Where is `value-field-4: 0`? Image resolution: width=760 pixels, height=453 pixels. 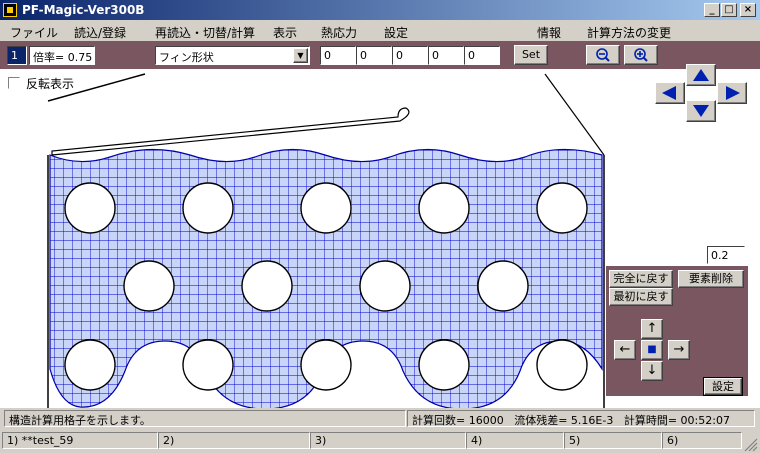
value-field-4: 0 is located at coordinates (446, 55).